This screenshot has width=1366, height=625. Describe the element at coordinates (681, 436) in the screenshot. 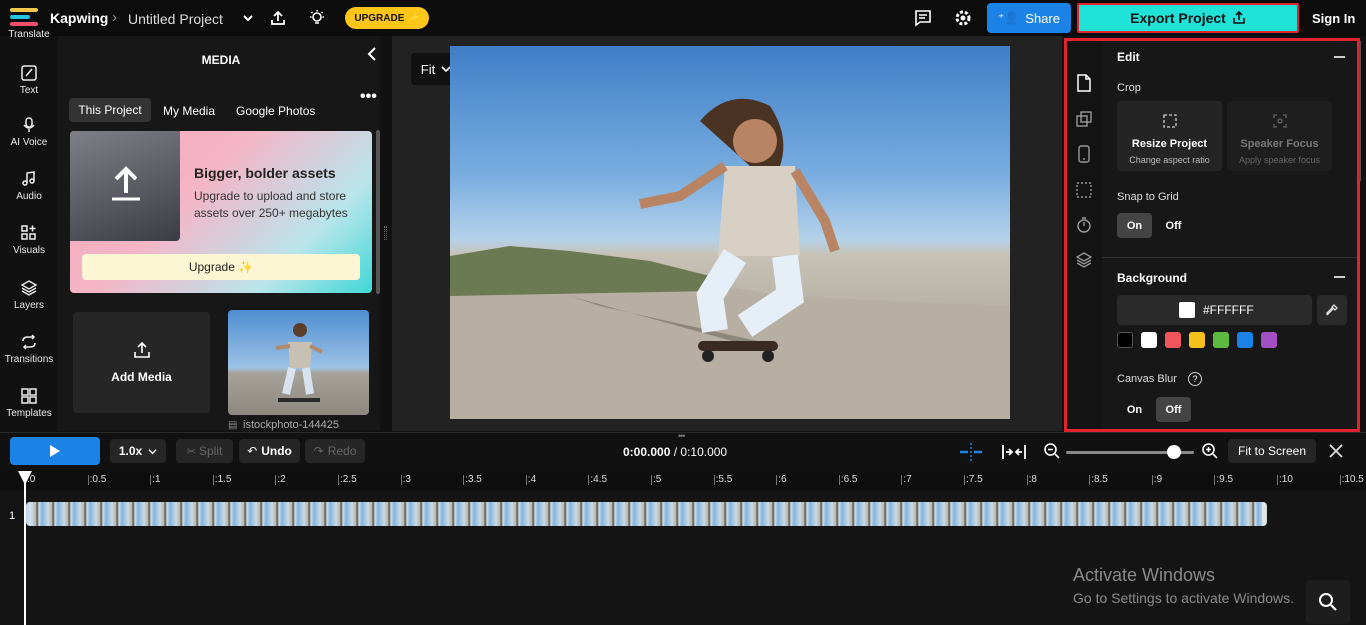

I see `timeline-grip: •••` at that location.